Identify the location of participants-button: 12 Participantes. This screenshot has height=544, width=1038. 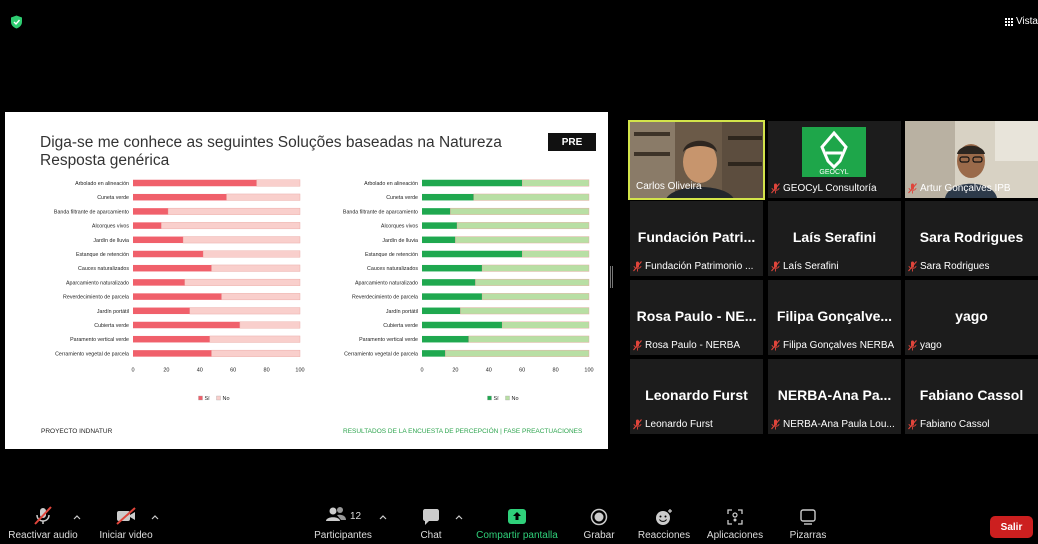
(343, 521).